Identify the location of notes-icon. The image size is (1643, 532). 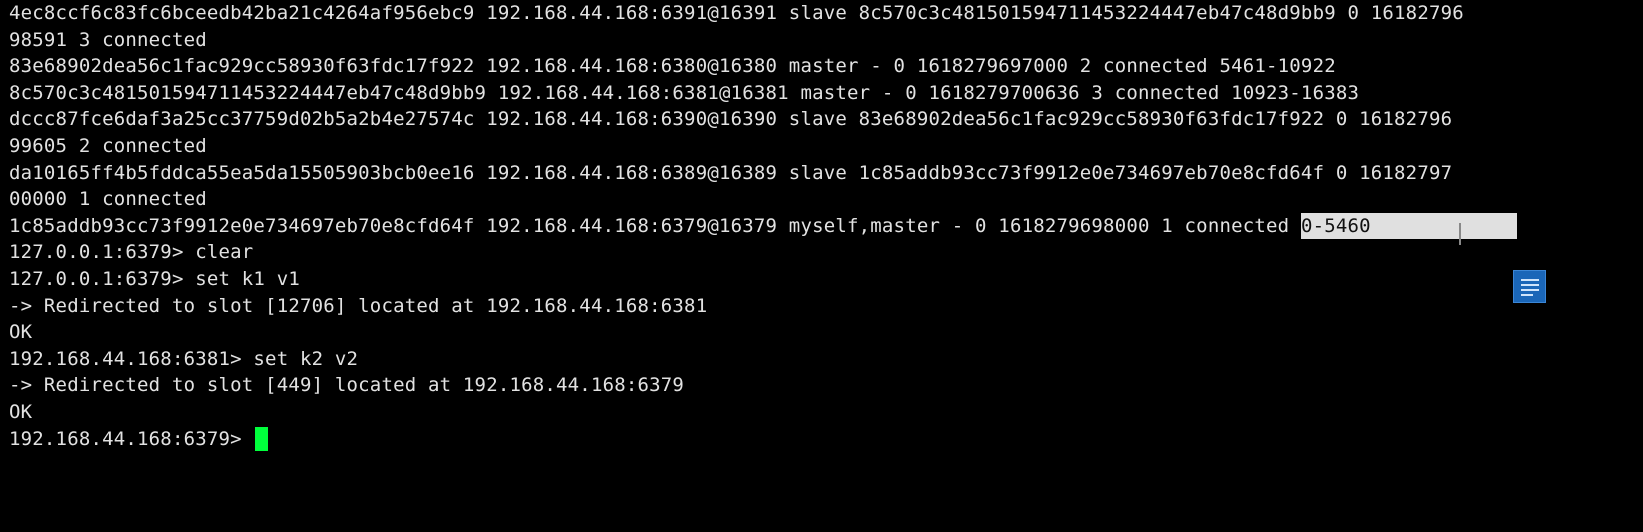
(1529, 286).